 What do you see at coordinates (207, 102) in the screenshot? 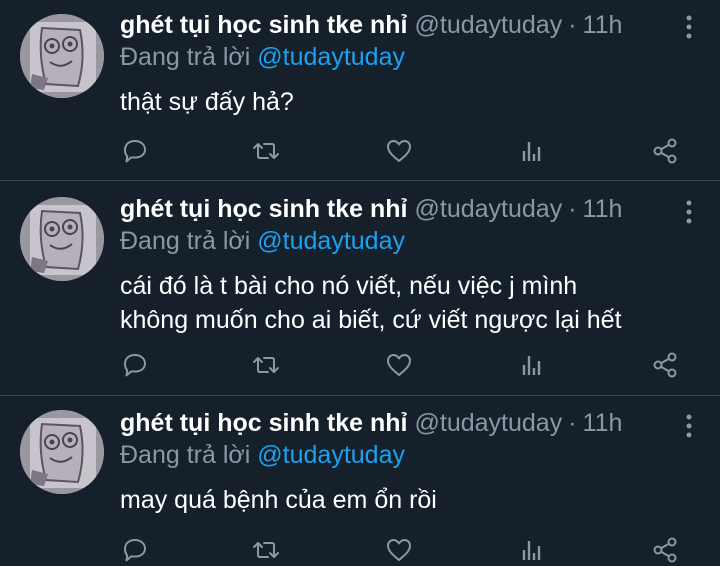
I see `tweet-text: thật sự đấy hả?` at bounding box center [207, 102].